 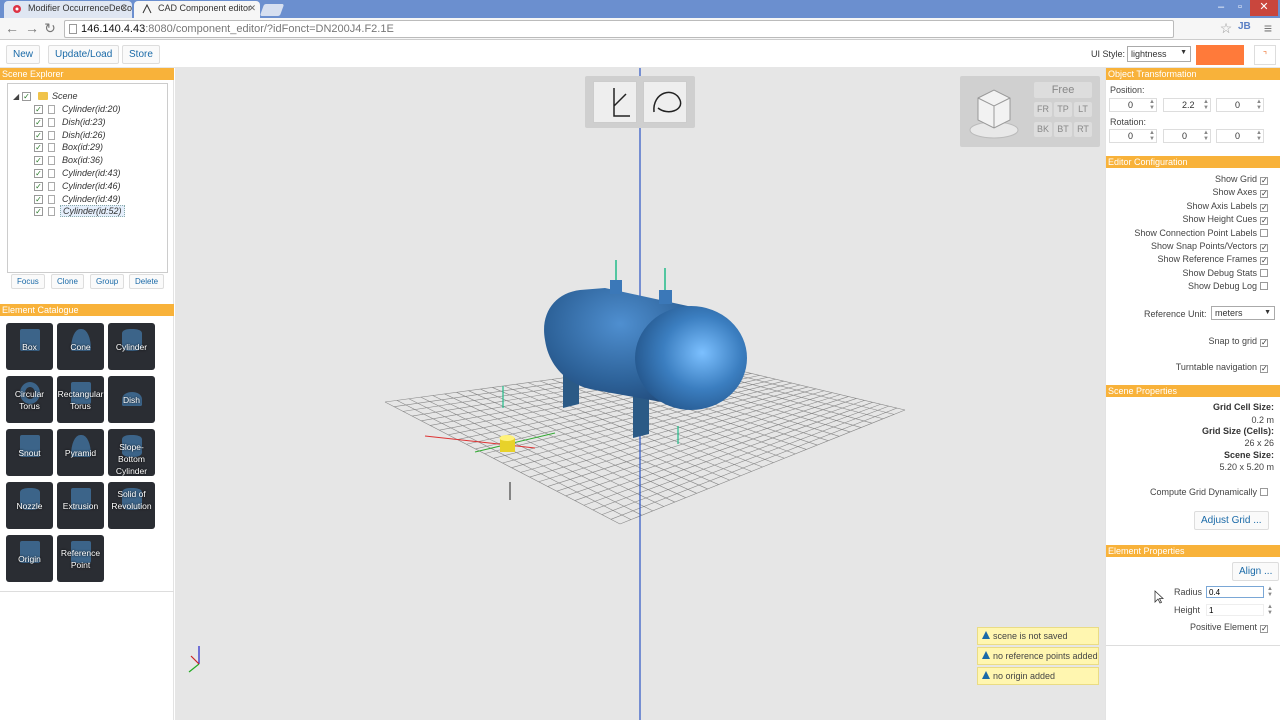 I want to click on store-button: Store, so click(x=141, y=54).